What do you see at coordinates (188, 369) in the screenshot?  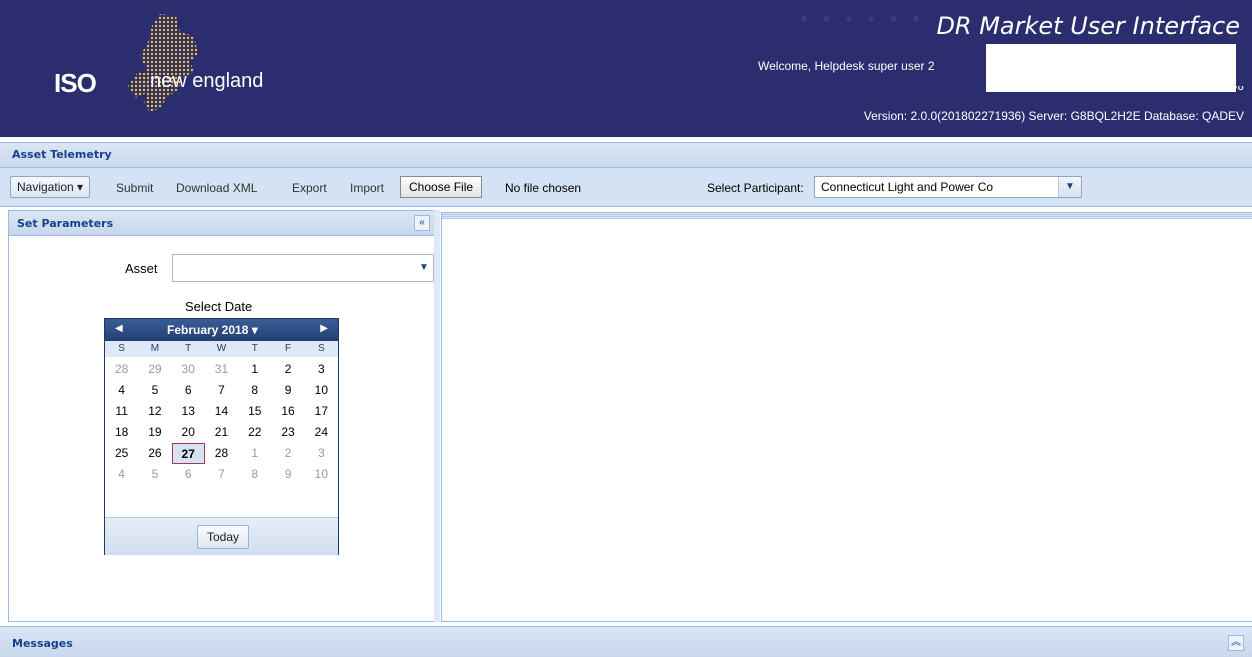 I see `calendar-day: 30` at bounding box center [188, 369].